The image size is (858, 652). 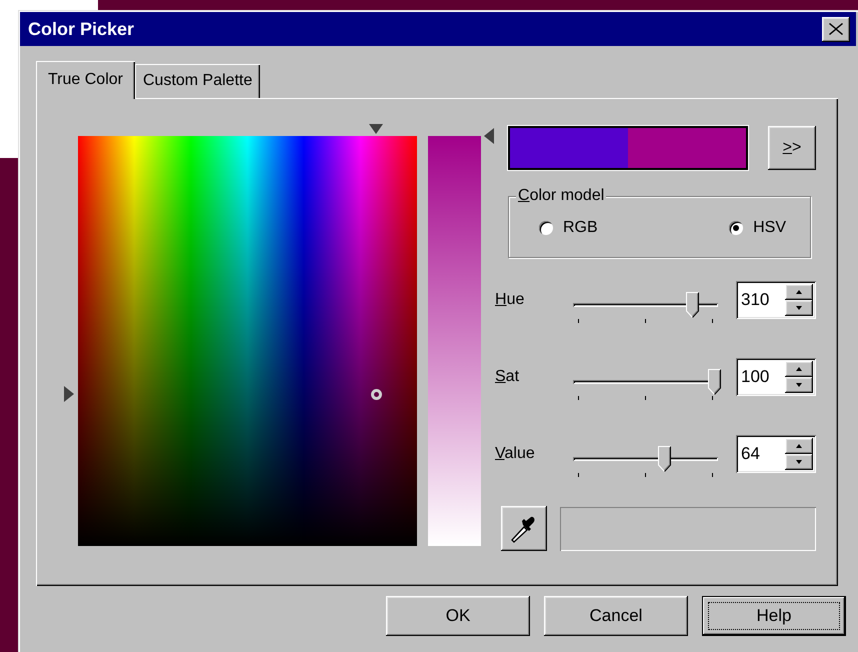 I want to click on color-name-field, so click(x=688, y=528).